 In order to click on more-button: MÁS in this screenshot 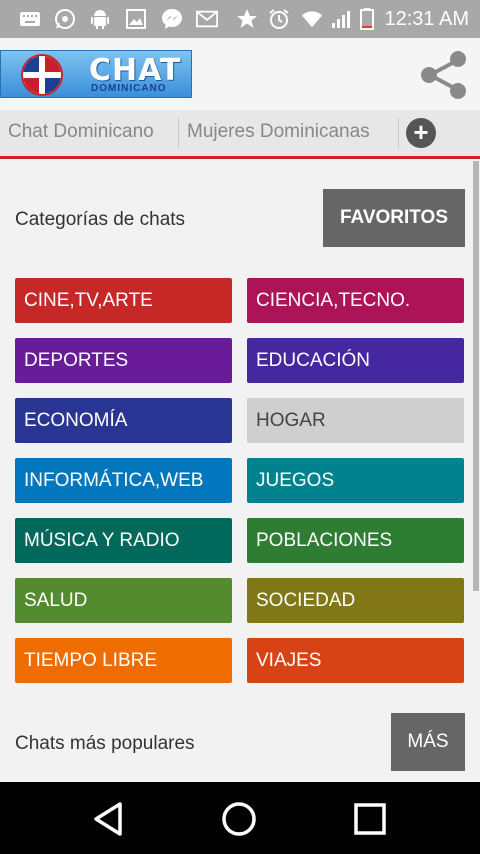, I will do `click(428, 742)`.